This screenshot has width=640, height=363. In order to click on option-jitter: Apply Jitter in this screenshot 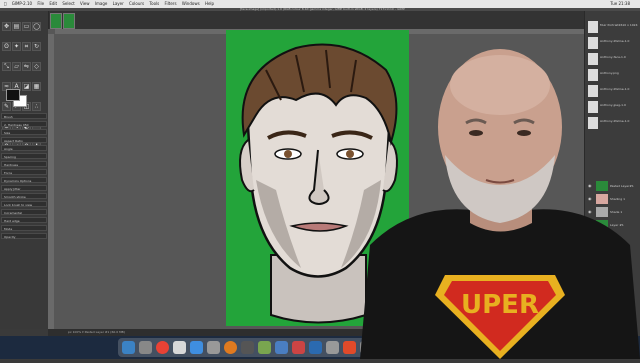, I will do `click(24, 188)`.